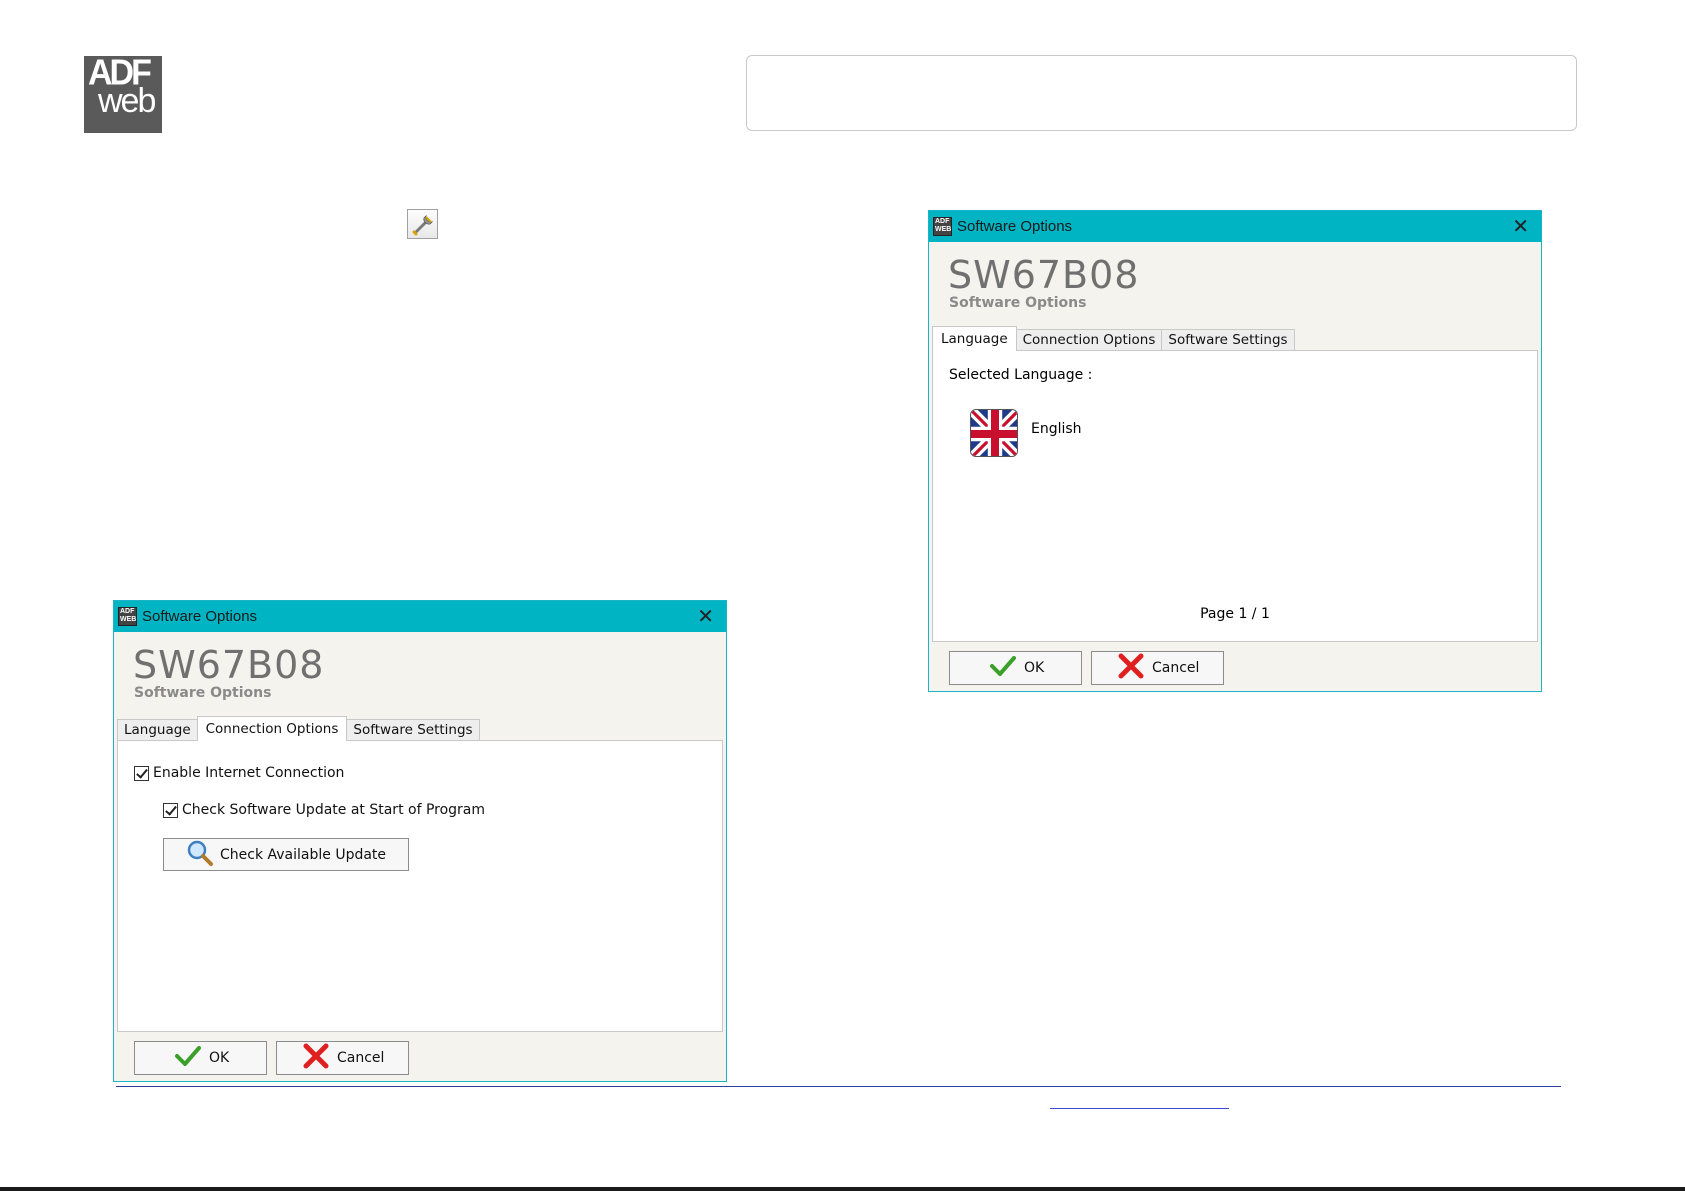  What do you see at coordinates (1021, 375) in the screenshot?
I see `selected-language-label: Selected Language :` at bounding box center [1021, 375].